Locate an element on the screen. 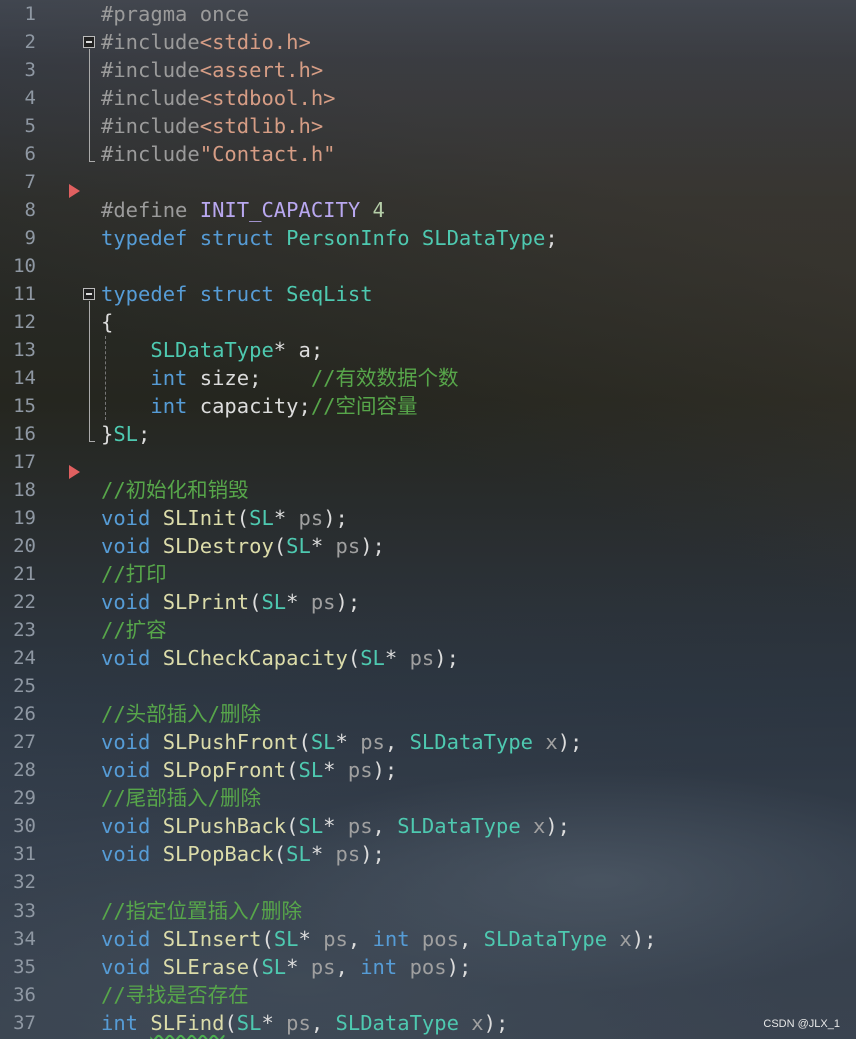  code-line: 37 int SLFind(SL* ps, SLDataType x); is located at coordinates (428, 1023).